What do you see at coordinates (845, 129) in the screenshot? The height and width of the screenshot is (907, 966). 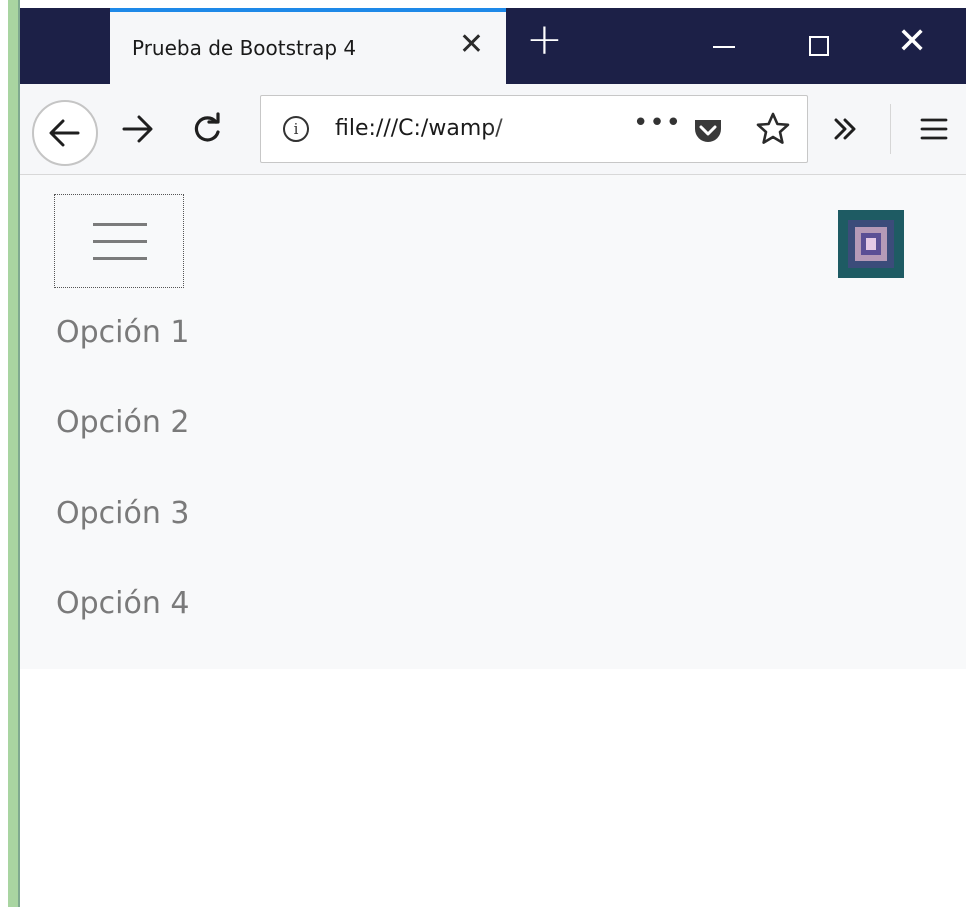 I see `double-chevron-icon` at bounding box center [845, 129].